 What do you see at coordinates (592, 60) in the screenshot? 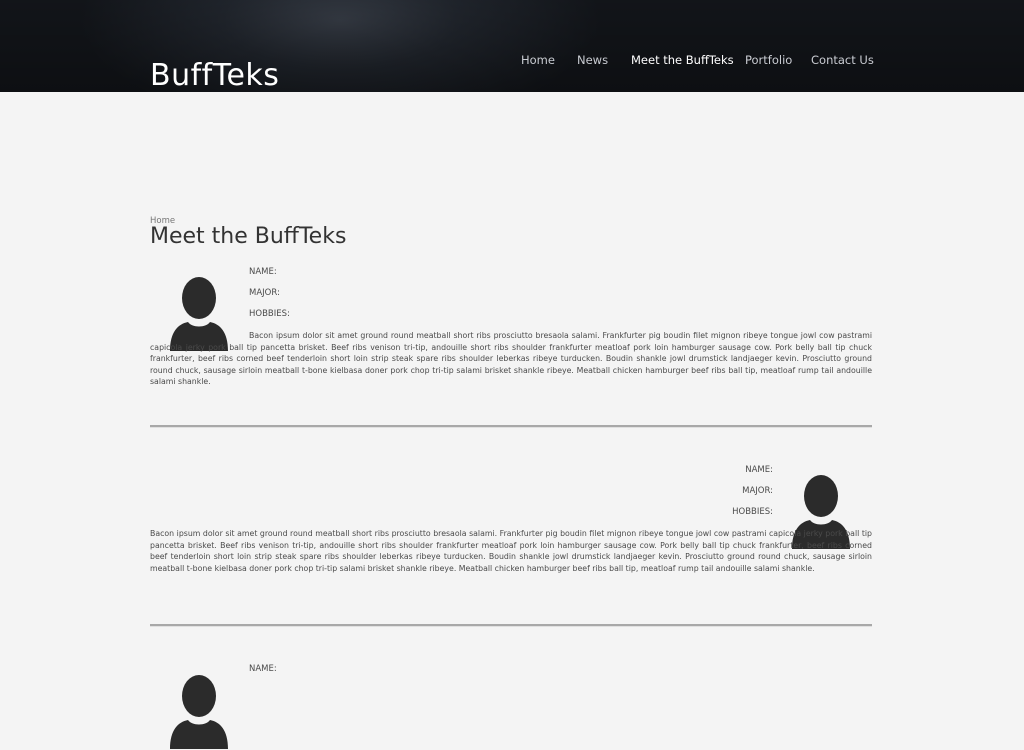
I see `nav-news: News` at bounding box center [592, 60].